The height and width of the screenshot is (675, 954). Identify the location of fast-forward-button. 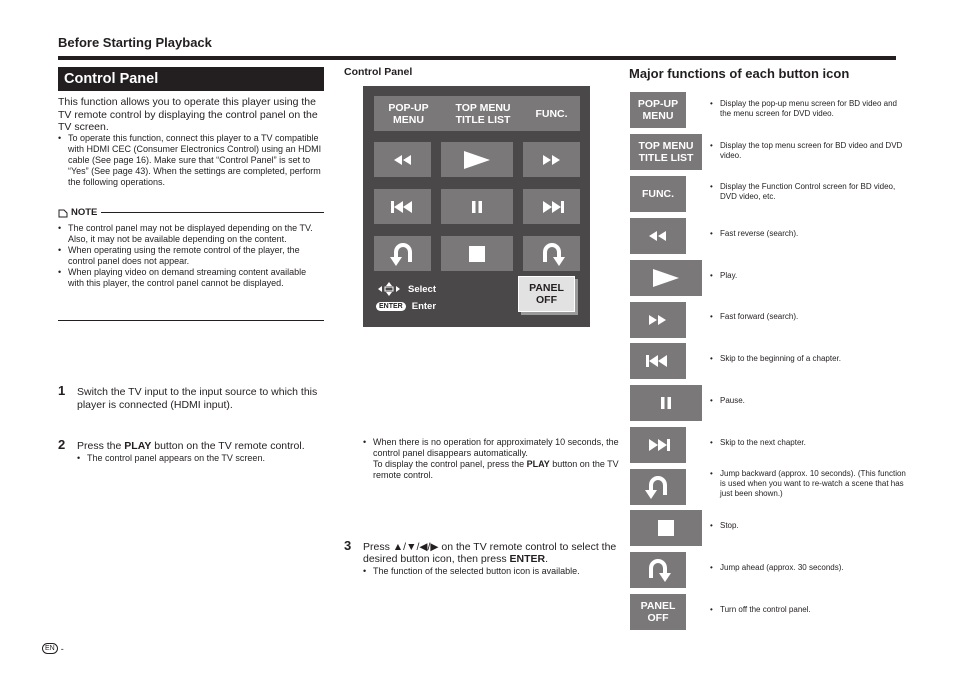
(551, 159).